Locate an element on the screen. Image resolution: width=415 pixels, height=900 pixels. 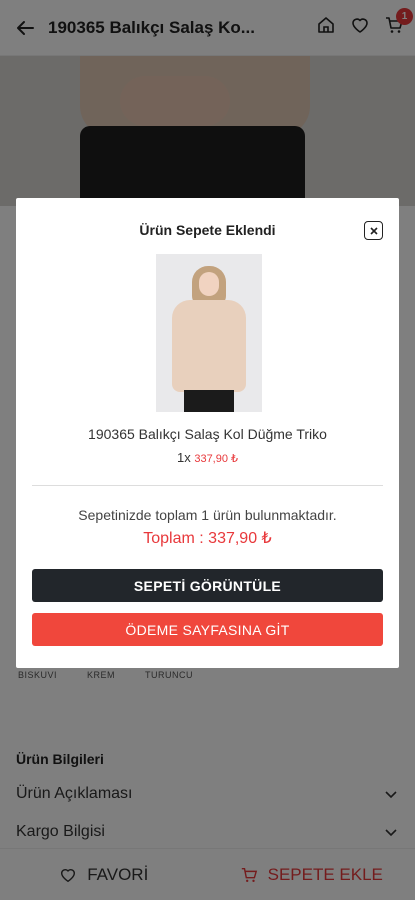
product-name: 190365 Balıkçı Salaş Kol Düğme Triko is located at coordinates (207, 434).